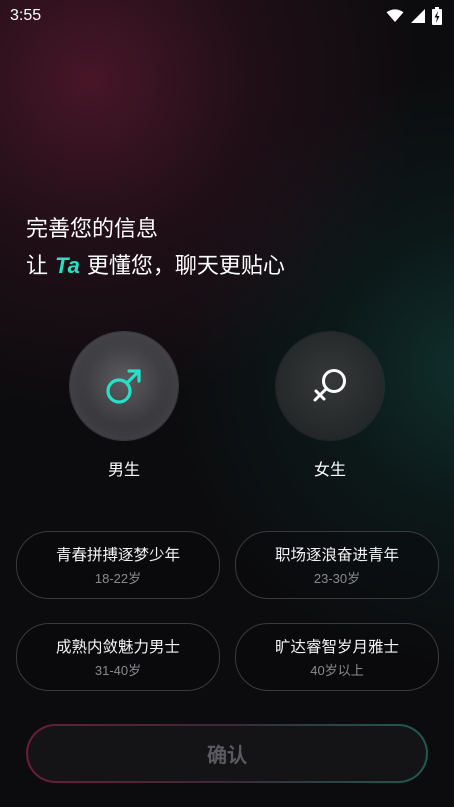 This screenshot has height=807, width=454. Describe the element at coordinates (337, 657) in the screenshot. I see `age-option-40-plus: 旷达睿智岁月雅士 40岁以上` at that location.